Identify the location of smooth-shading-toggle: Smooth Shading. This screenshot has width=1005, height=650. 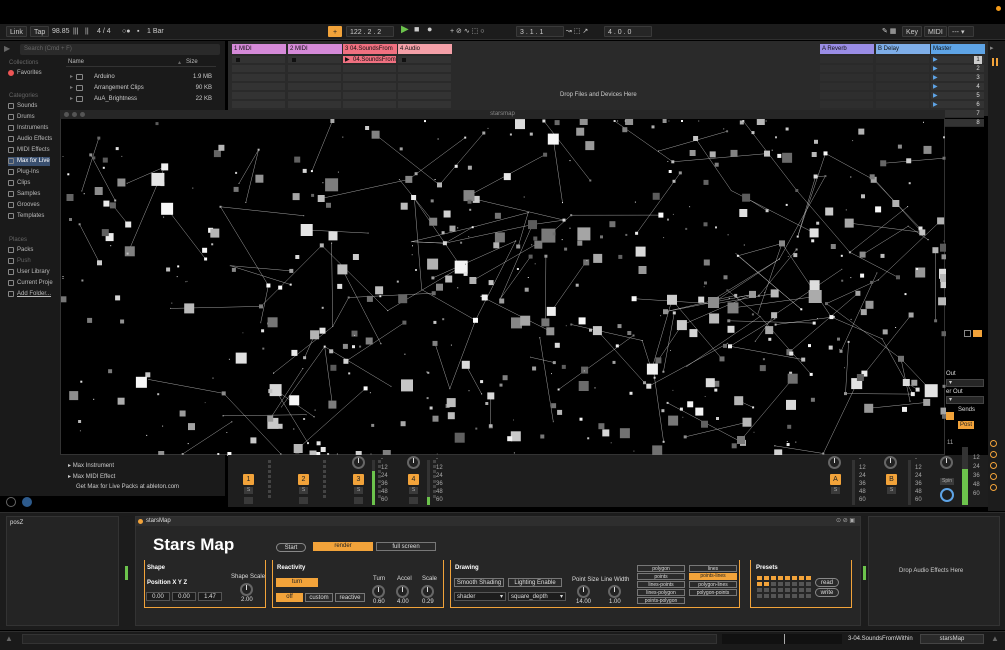
(479, 582).